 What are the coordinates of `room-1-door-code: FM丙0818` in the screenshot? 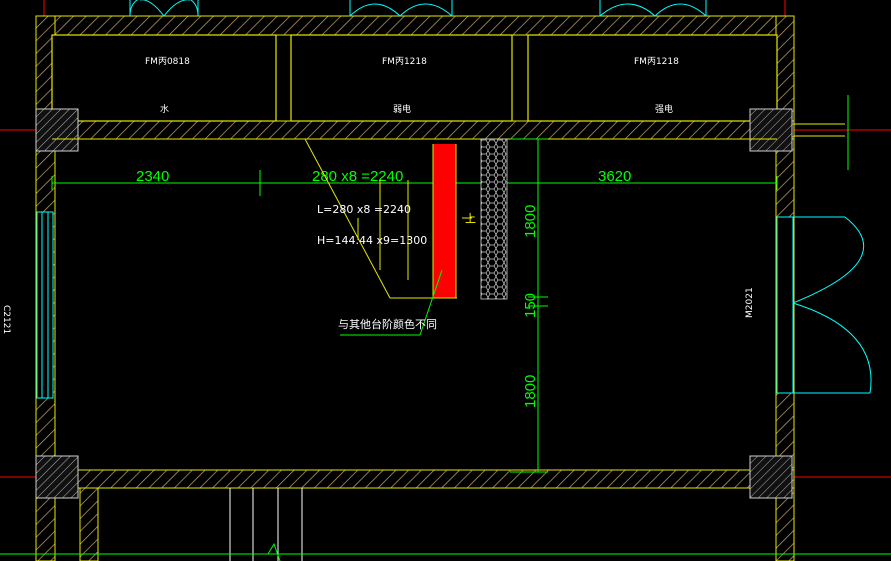 It's located at (167, 61).